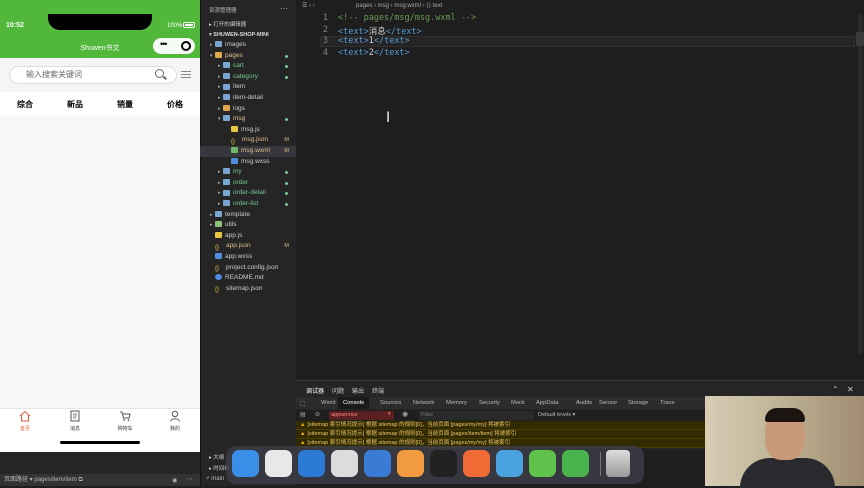  I want to click on filter-icon, so click(186, 74).